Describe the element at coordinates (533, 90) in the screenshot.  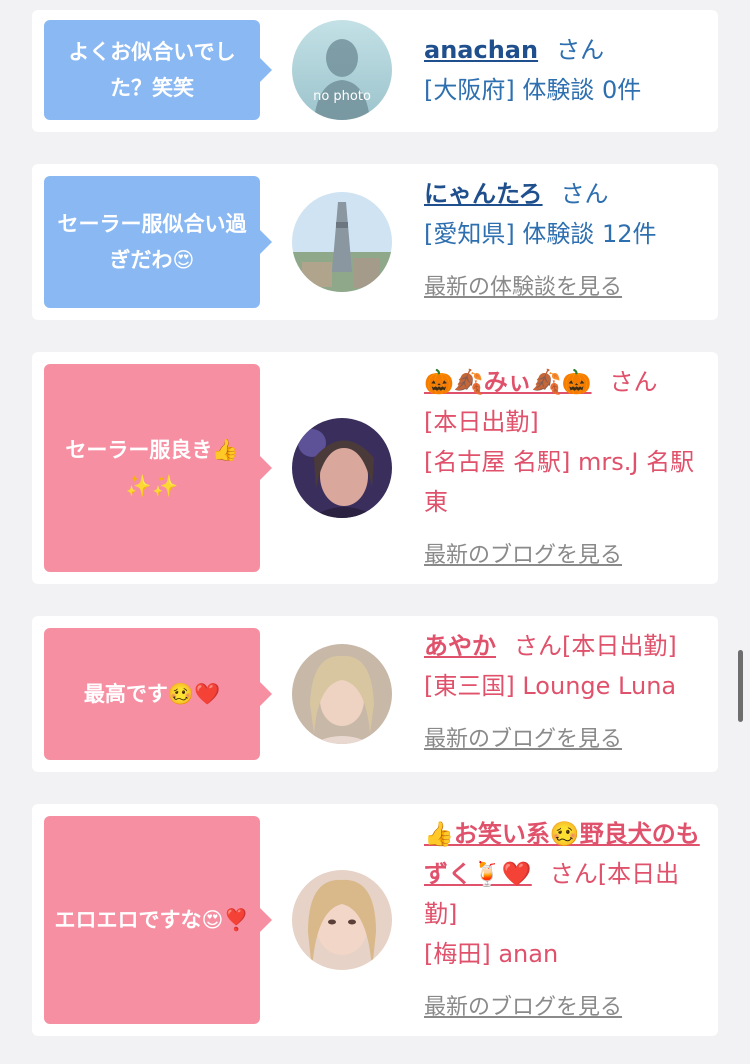
I see `user-prefecture-reviews: [大阪府] 体験談 0件` at that location.